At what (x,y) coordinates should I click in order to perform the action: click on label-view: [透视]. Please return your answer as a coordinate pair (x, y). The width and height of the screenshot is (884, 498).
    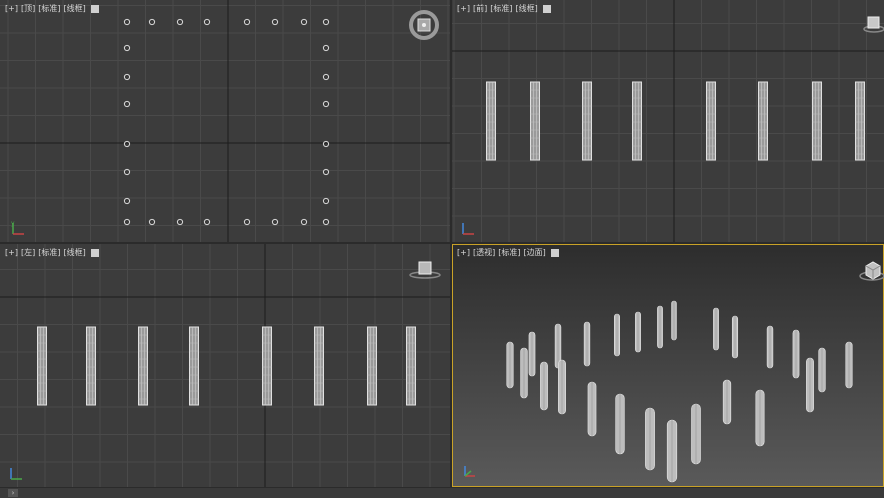
    Looking at the image, I should click on (484, 252).